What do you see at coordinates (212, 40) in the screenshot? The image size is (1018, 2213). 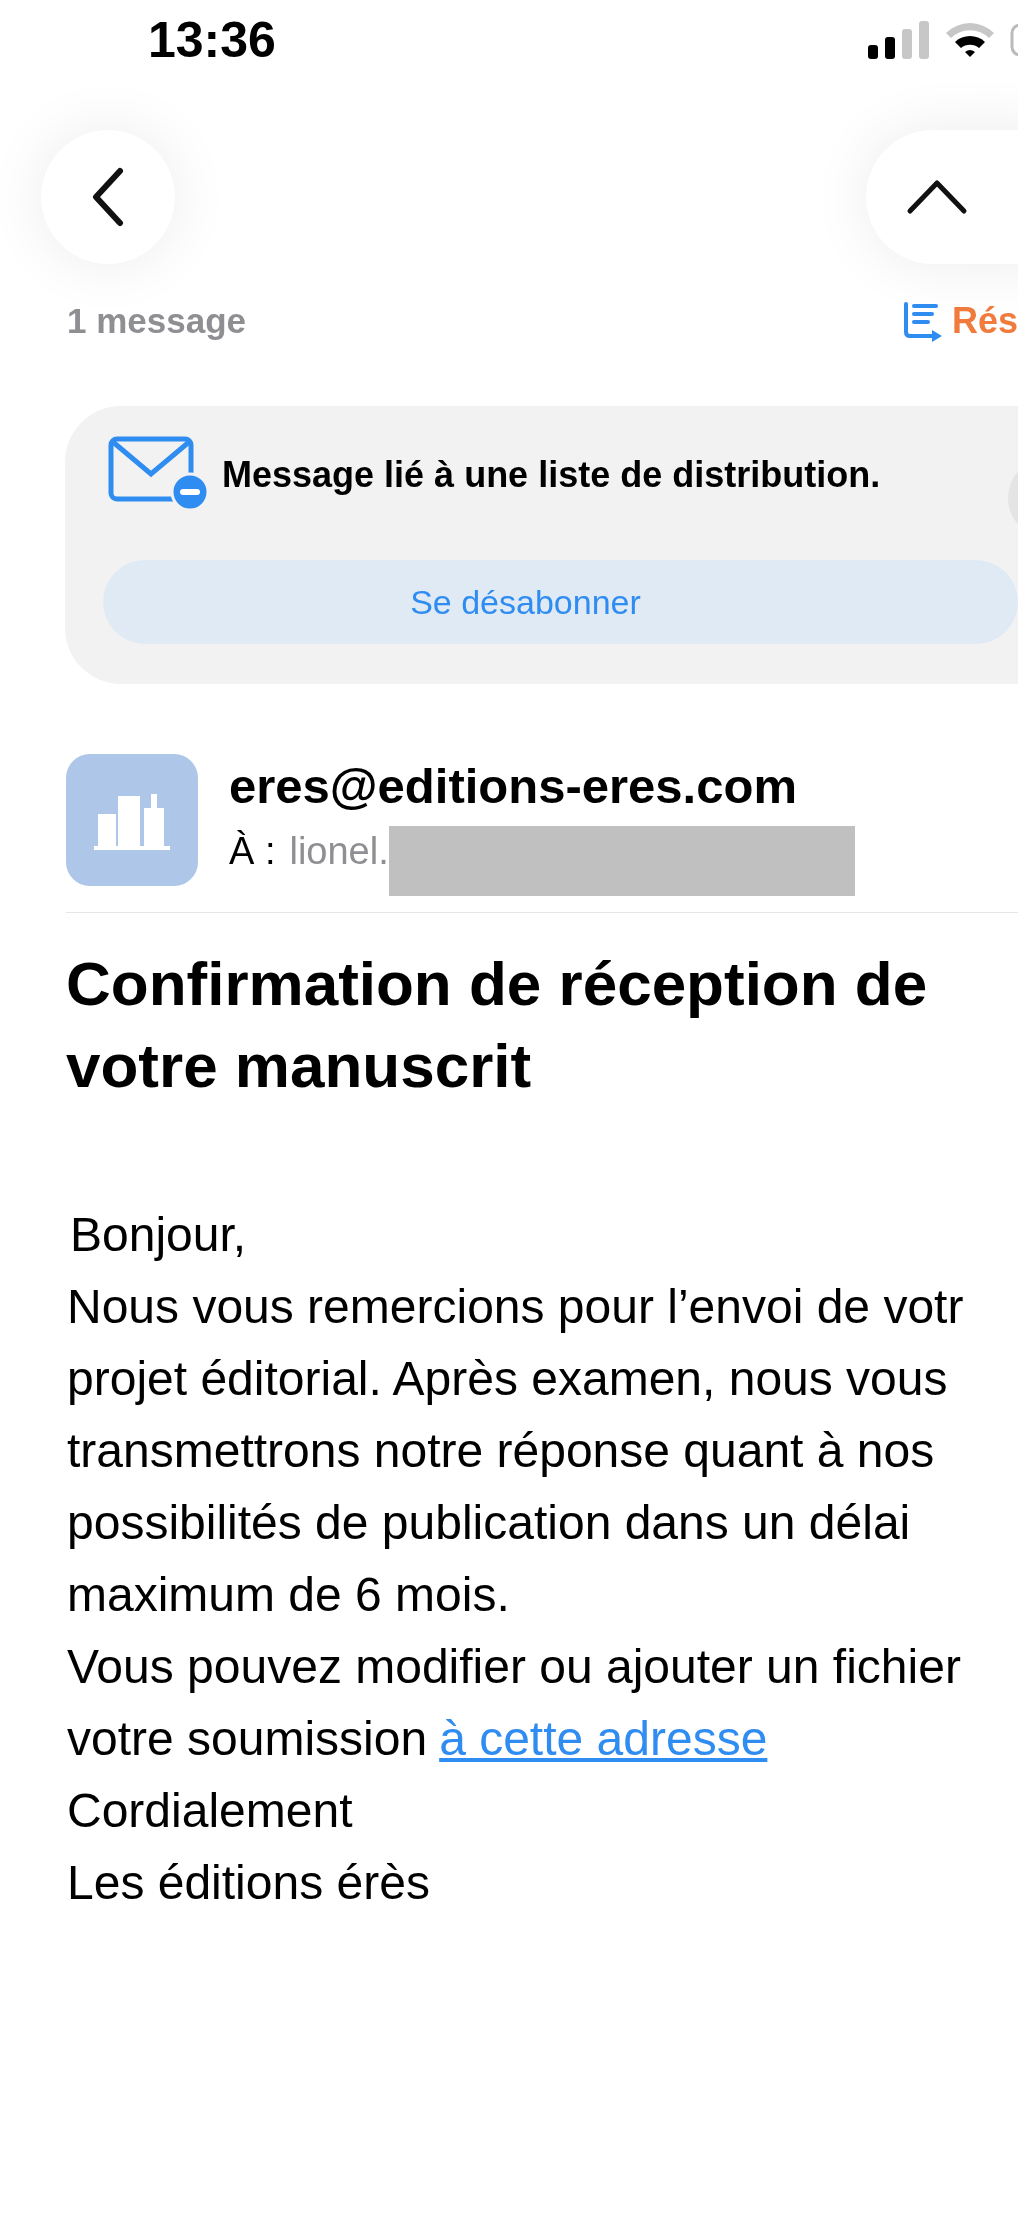 I see `status-time: 13:36` at bounding box center [212, 40].